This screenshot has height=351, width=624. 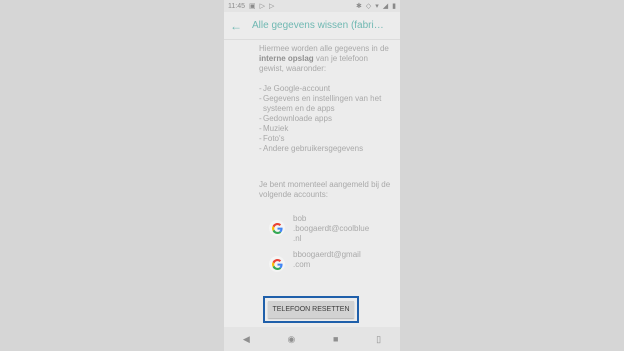 I want to click on vibrate-icon: ◇, so click(x=368, y=6).